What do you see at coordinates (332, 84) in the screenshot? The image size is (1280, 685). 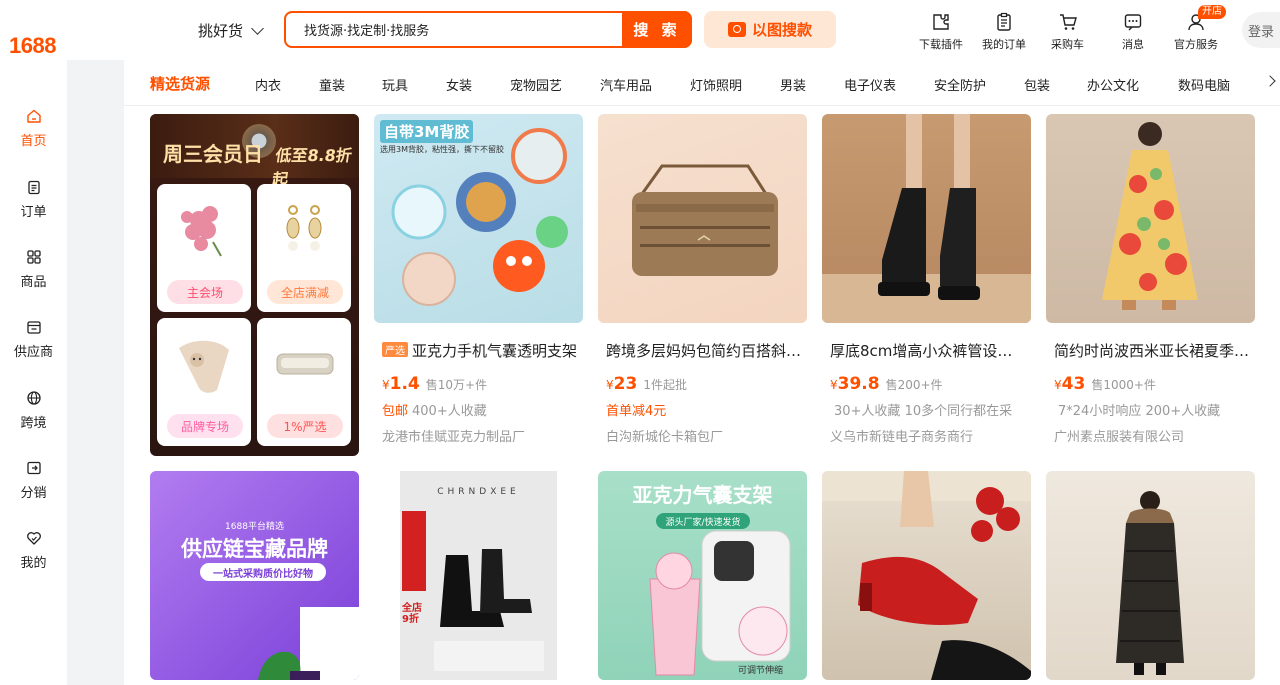 I see `category-item: 童装` at bounding box center [332, 84].